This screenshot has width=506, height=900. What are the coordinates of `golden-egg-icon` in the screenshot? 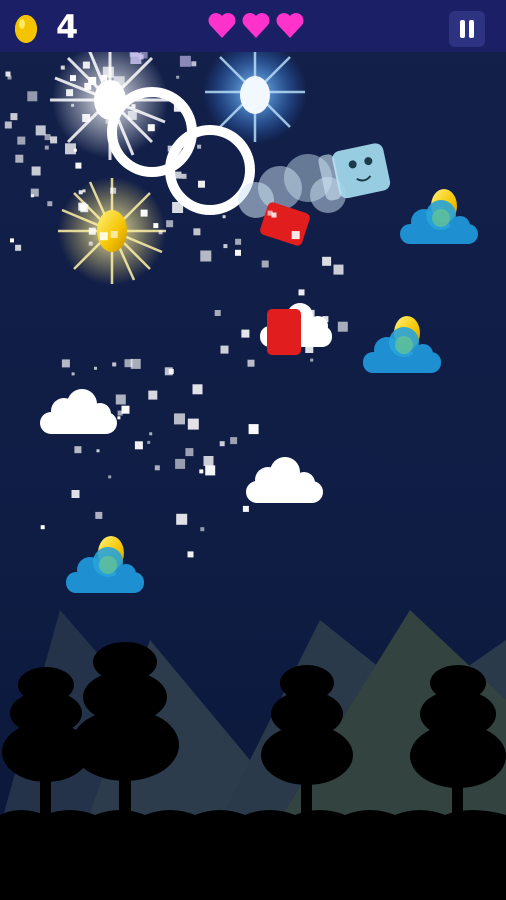 It's located at (26, 29).